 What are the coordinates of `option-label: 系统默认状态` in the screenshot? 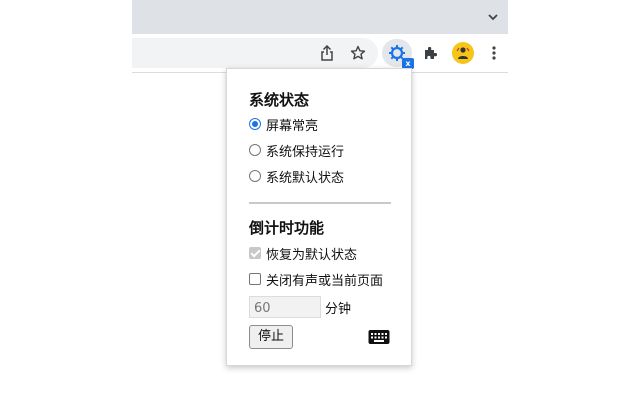 It's located at (305, 178).